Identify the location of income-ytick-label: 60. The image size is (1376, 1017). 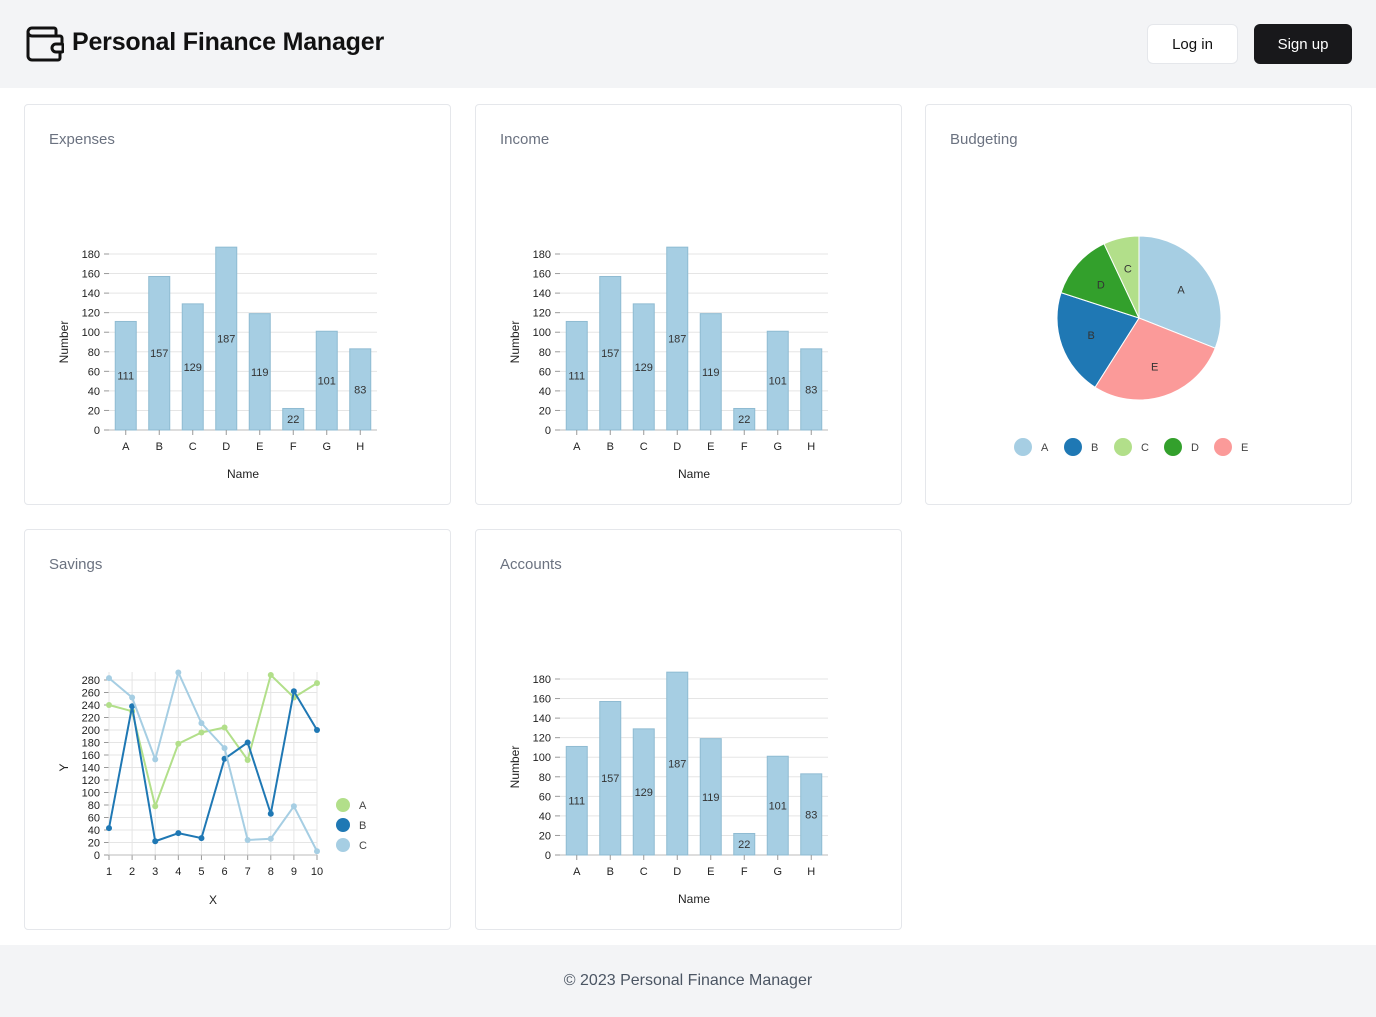
(545, 372).